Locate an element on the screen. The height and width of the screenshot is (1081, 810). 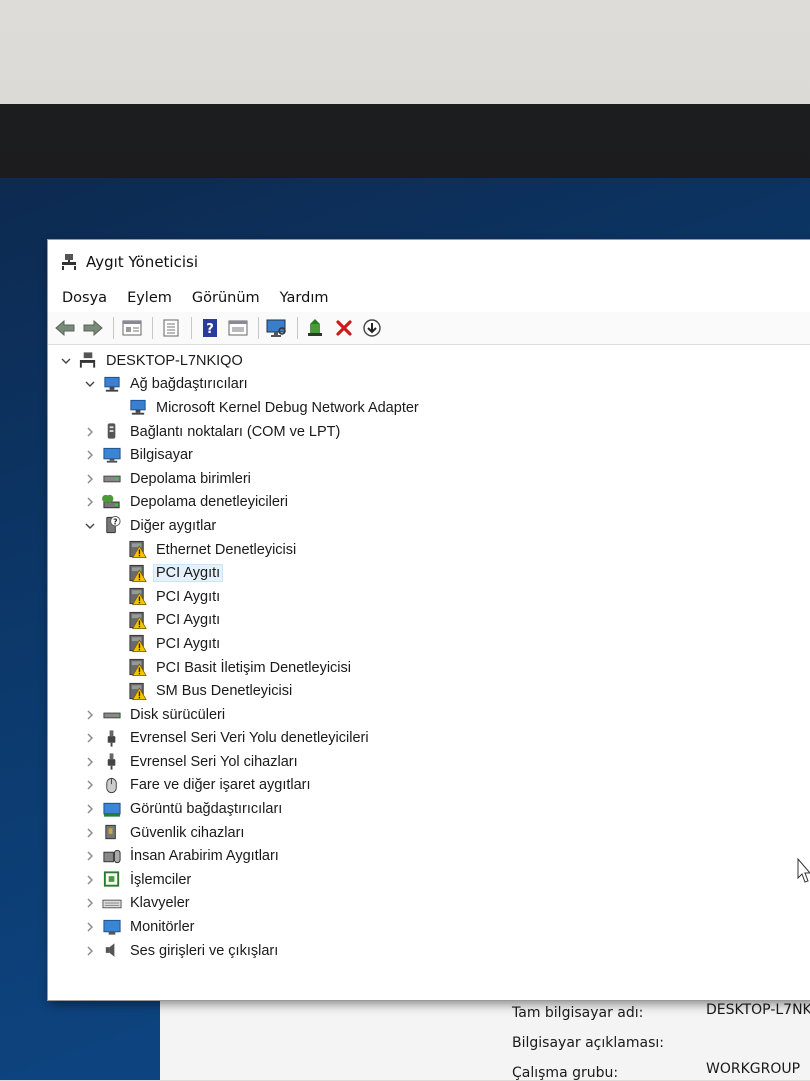
tree-device: SM Bus Denetleyicisi is located at coordinates (429, 691).